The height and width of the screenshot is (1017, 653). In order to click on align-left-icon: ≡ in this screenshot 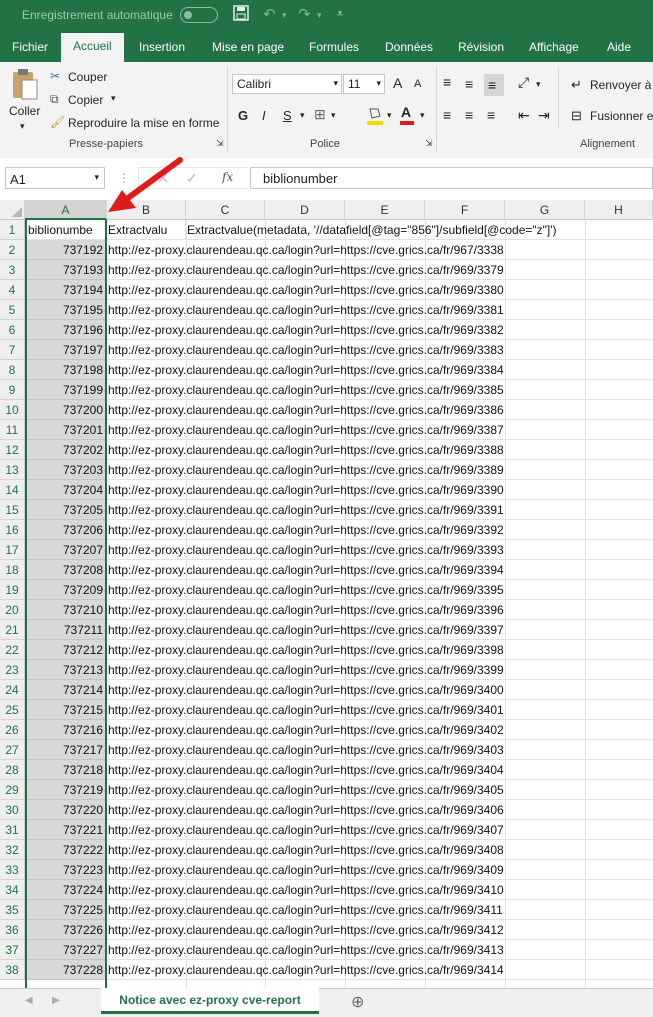, I will do `click(447, 115)`.